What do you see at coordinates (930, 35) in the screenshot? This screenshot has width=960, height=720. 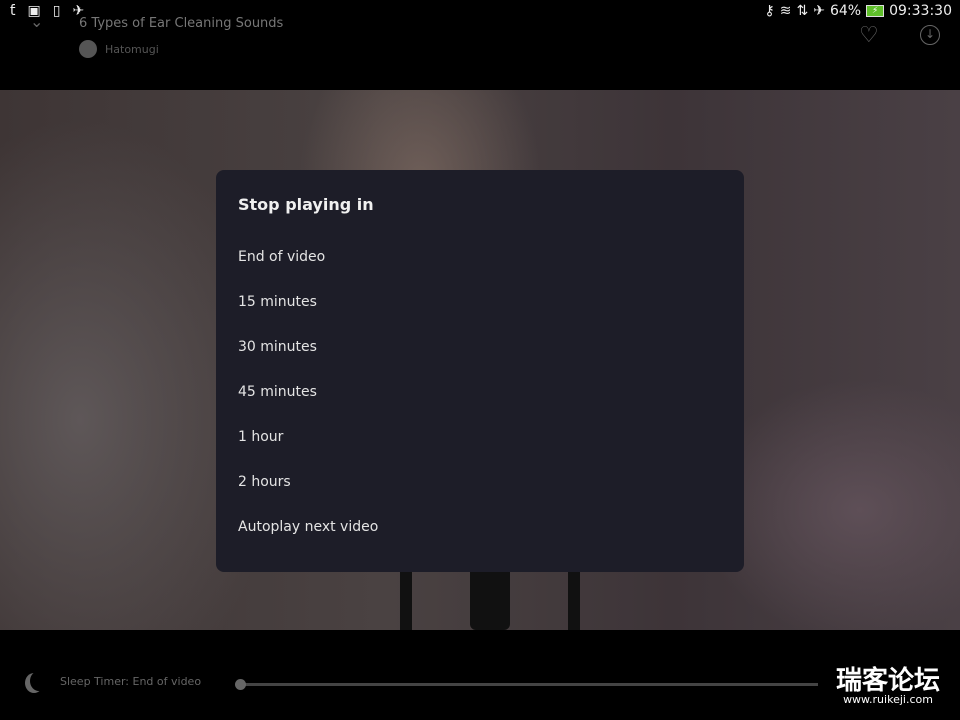 I see `download-icon: ↓` at bounding box center [930, 35].